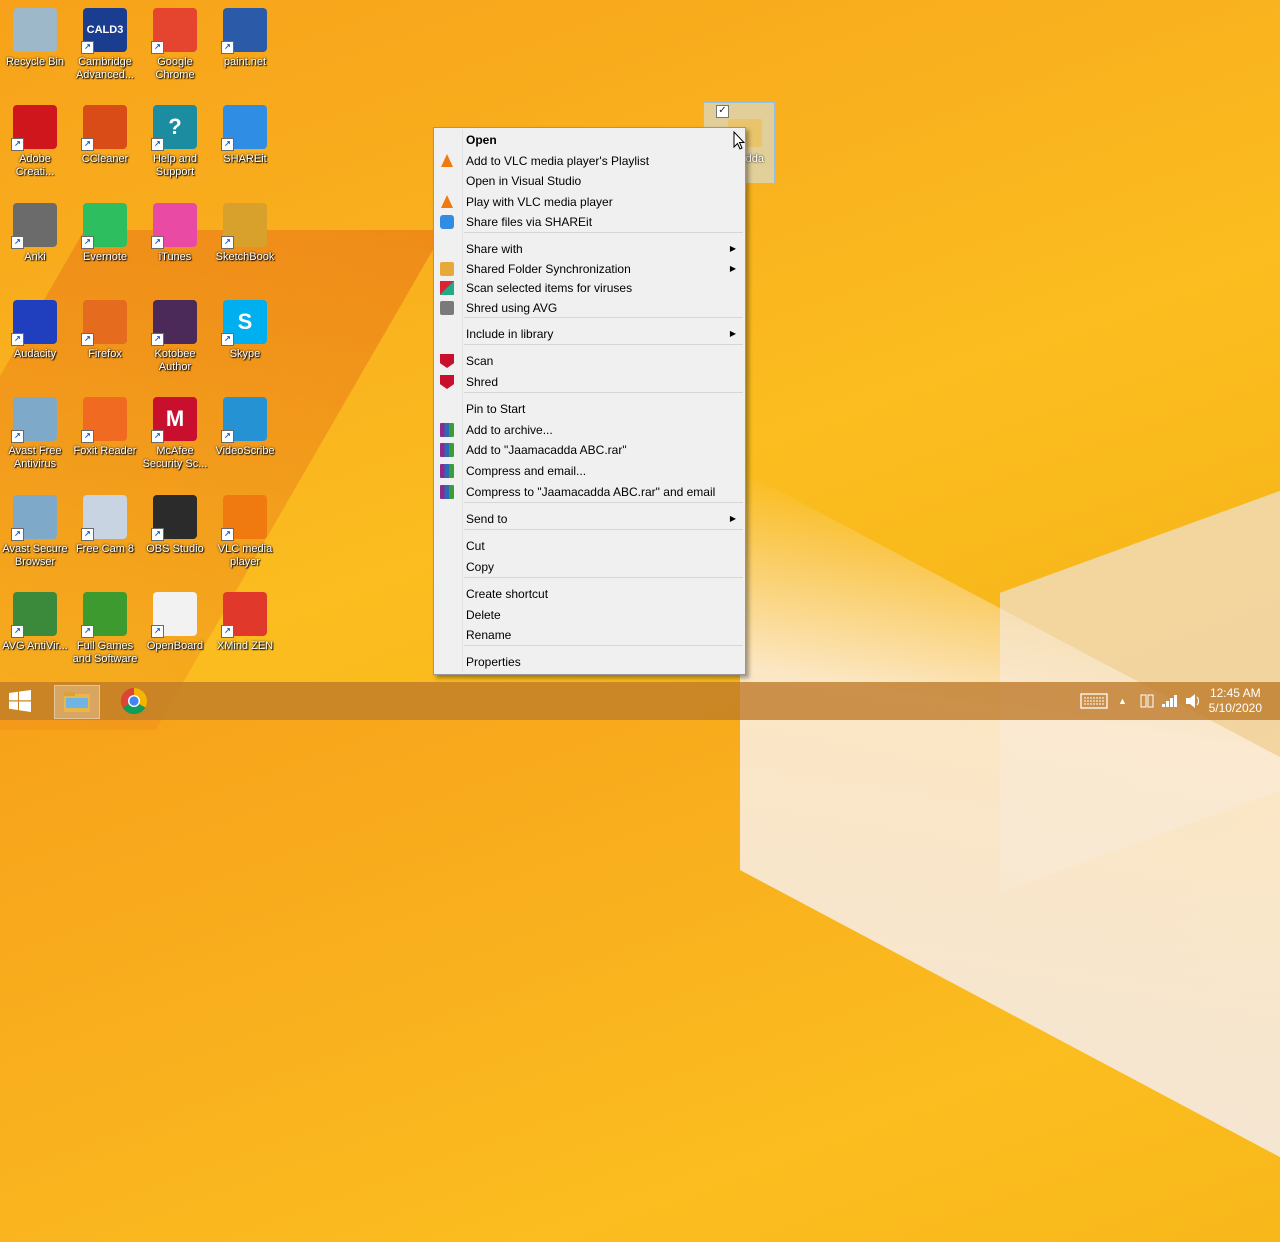 This screenshot has width=1280, height=1242. I want to click on desktop-icon: ↗ Google Chrome, so click(175, 45).